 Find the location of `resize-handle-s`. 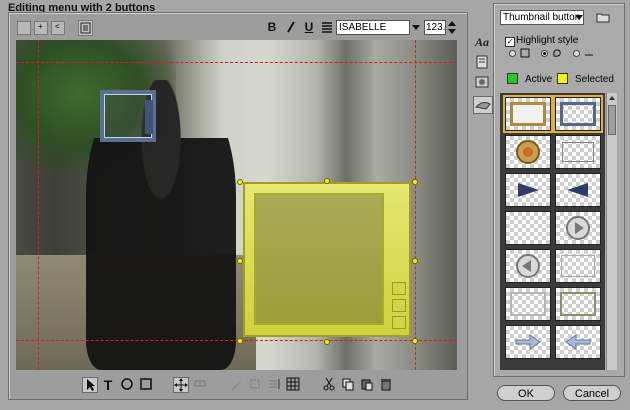

resize-handle-s is located at coordinates (327, 342).